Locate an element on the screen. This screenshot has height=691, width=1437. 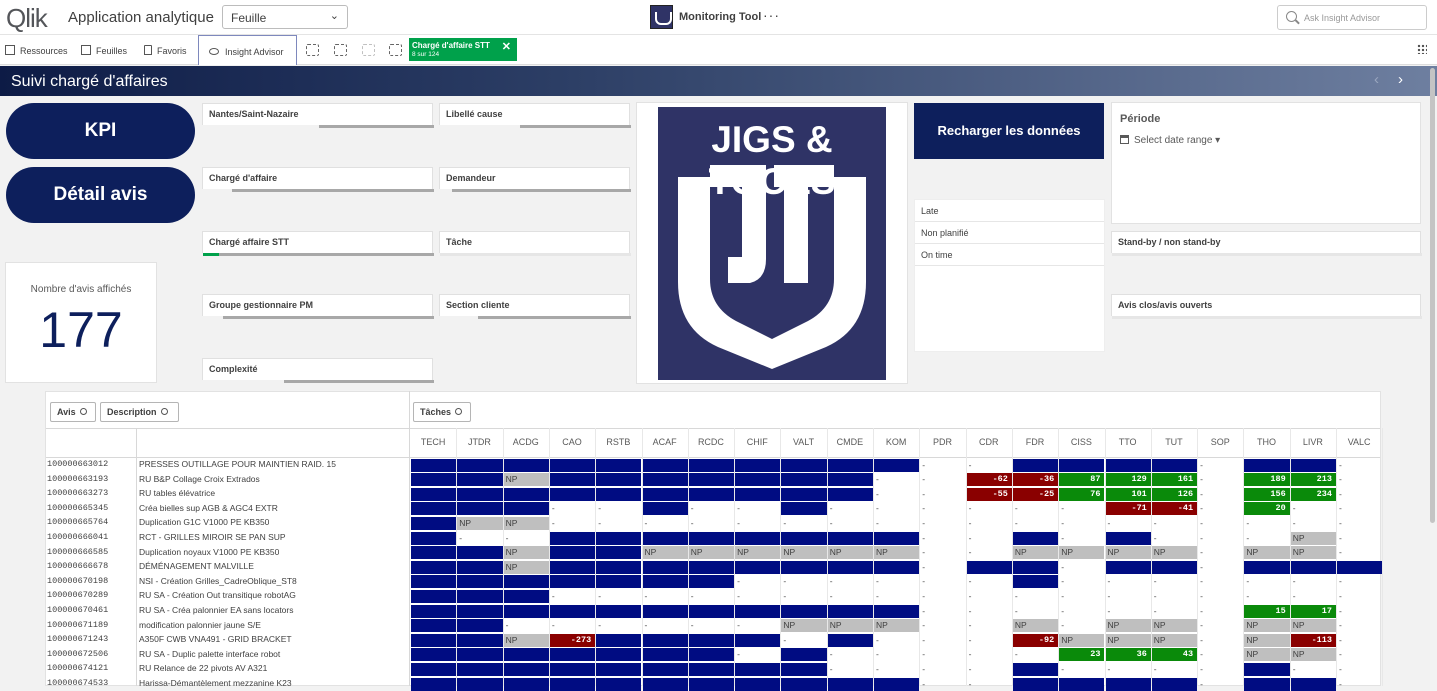
row-description: PRESSES OUTILLAGE POUR MAINTIEN RAID. 15 is located at coordinates (237, 464).